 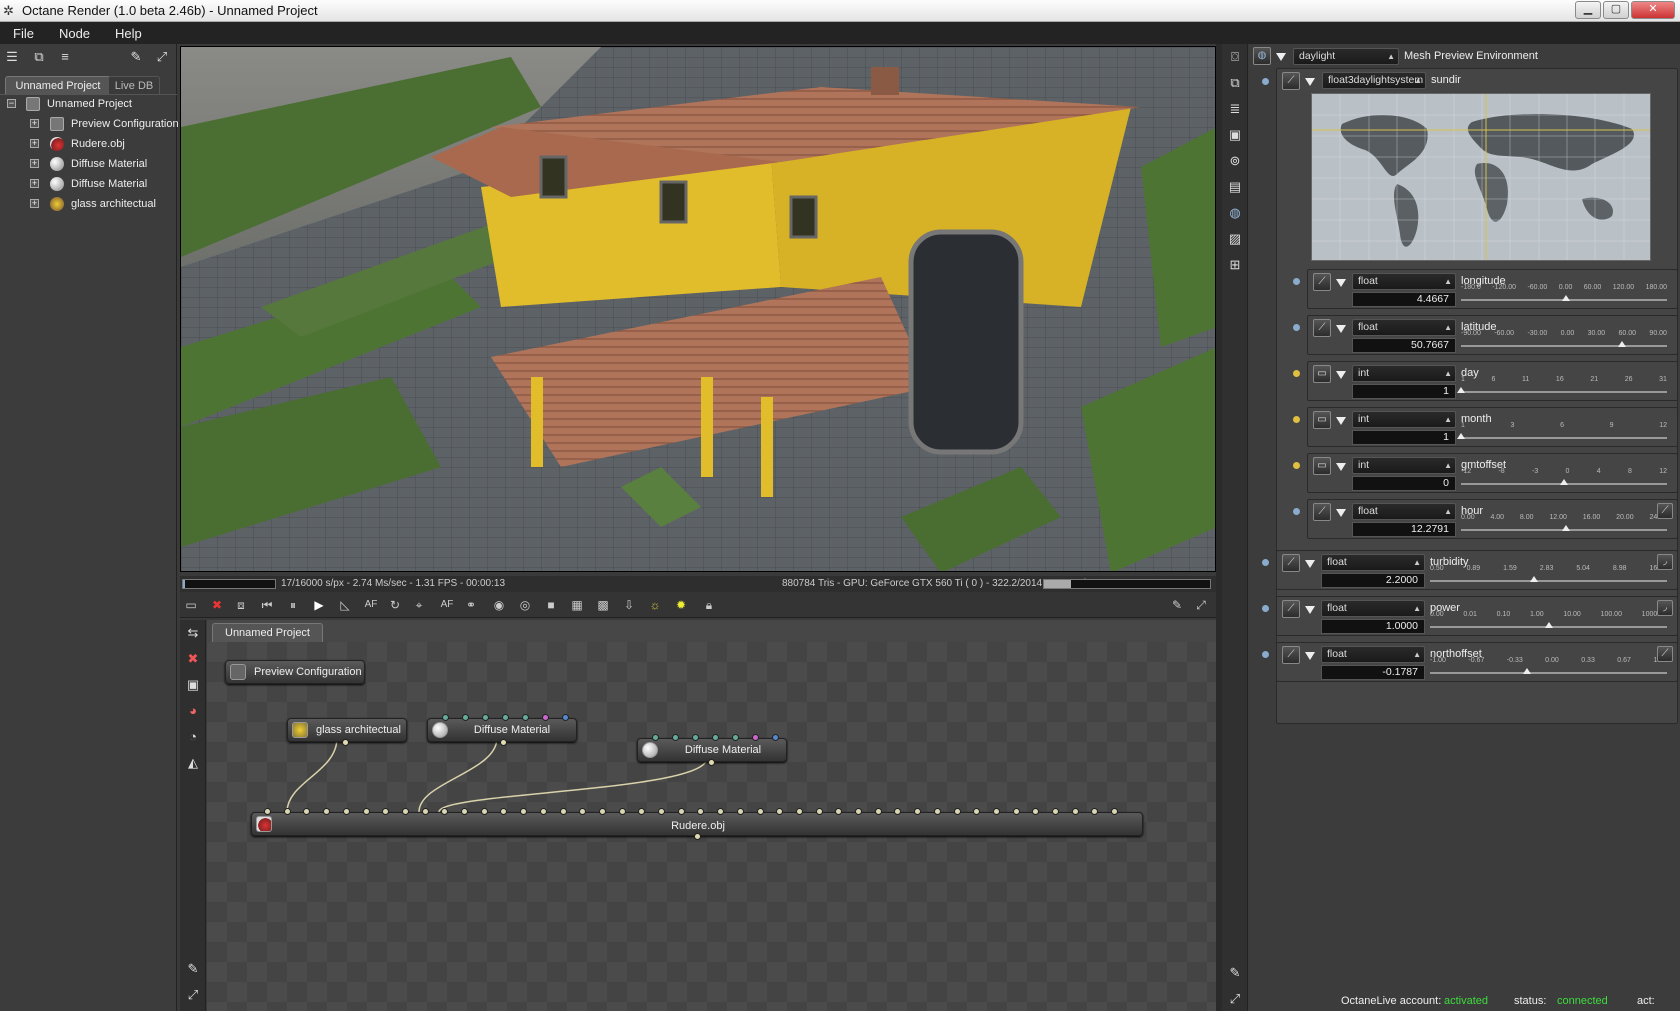 What do you see at coordinates (712, 750) in the screenshot?
I see `node-diffuse-material-2: Diffuse Material` at bounding box center [712, 750].